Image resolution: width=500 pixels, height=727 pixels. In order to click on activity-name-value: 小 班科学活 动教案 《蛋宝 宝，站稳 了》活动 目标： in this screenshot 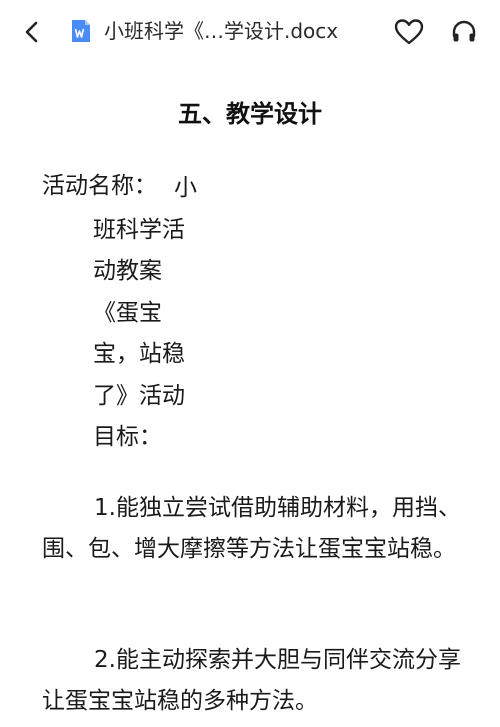, I will do `click(148, 313)`.